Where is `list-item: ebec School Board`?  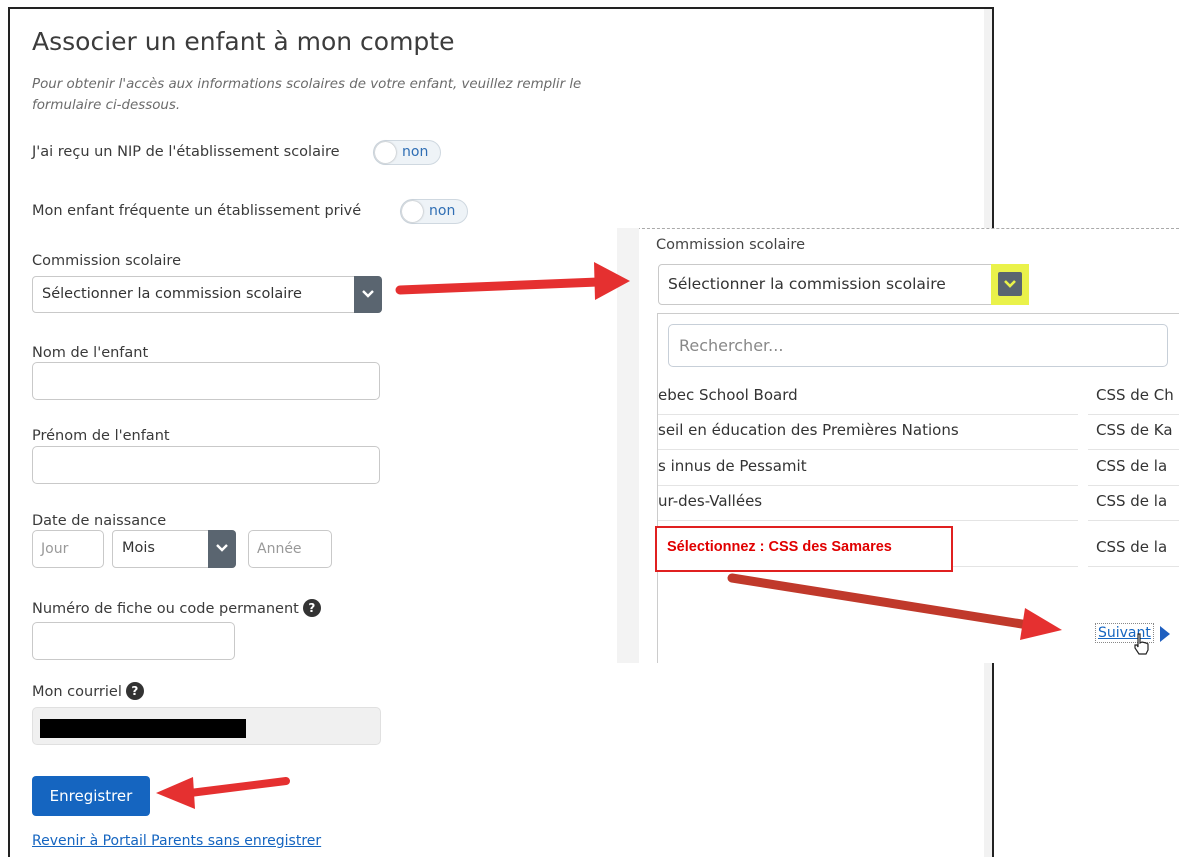 list-item: ebec School Board is located at coordinates (868, 395).